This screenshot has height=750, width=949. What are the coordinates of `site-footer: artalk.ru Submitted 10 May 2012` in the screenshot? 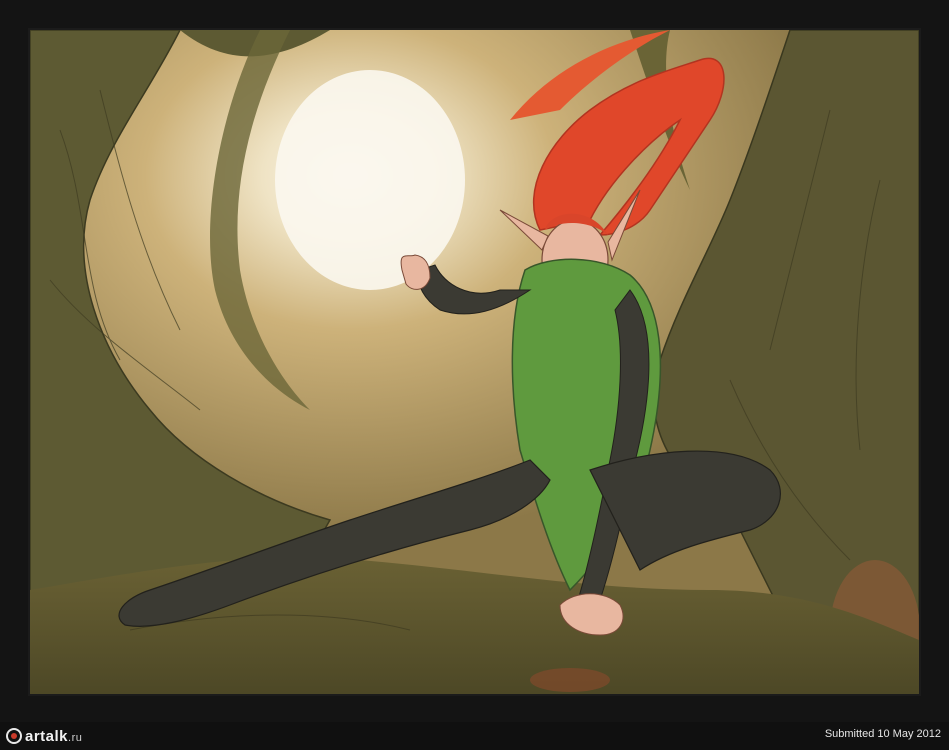 It's located at (474, 736).